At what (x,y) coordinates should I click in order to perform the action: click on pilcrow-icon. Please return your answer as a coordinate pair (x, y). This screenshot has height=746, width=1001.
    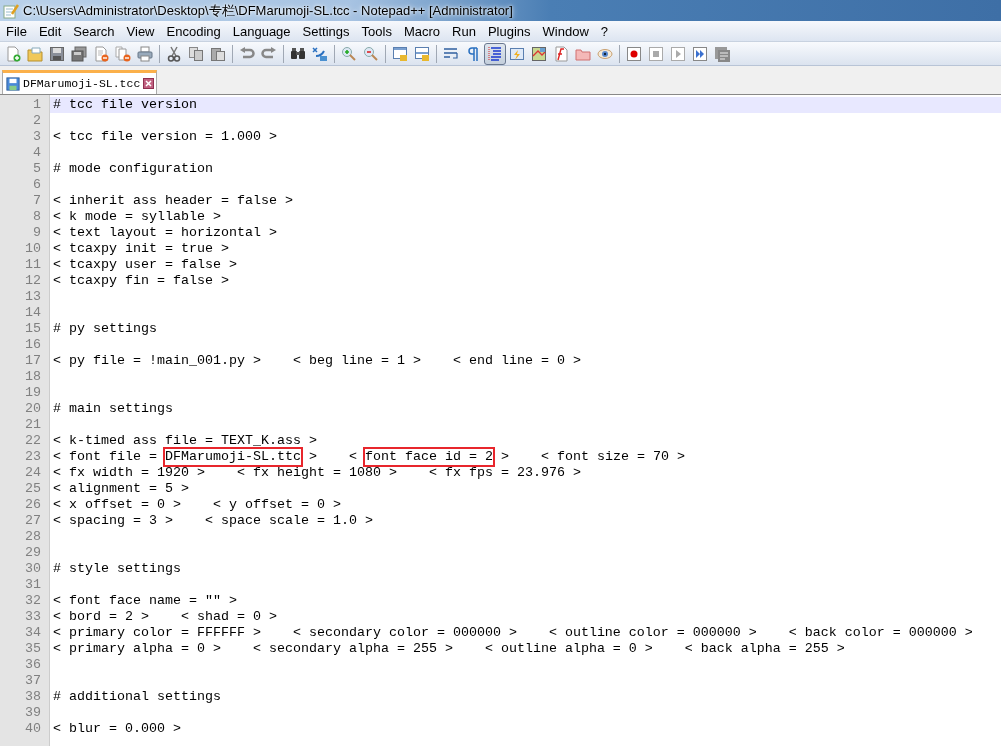
    Looking at the image, I should click on (473, 53).